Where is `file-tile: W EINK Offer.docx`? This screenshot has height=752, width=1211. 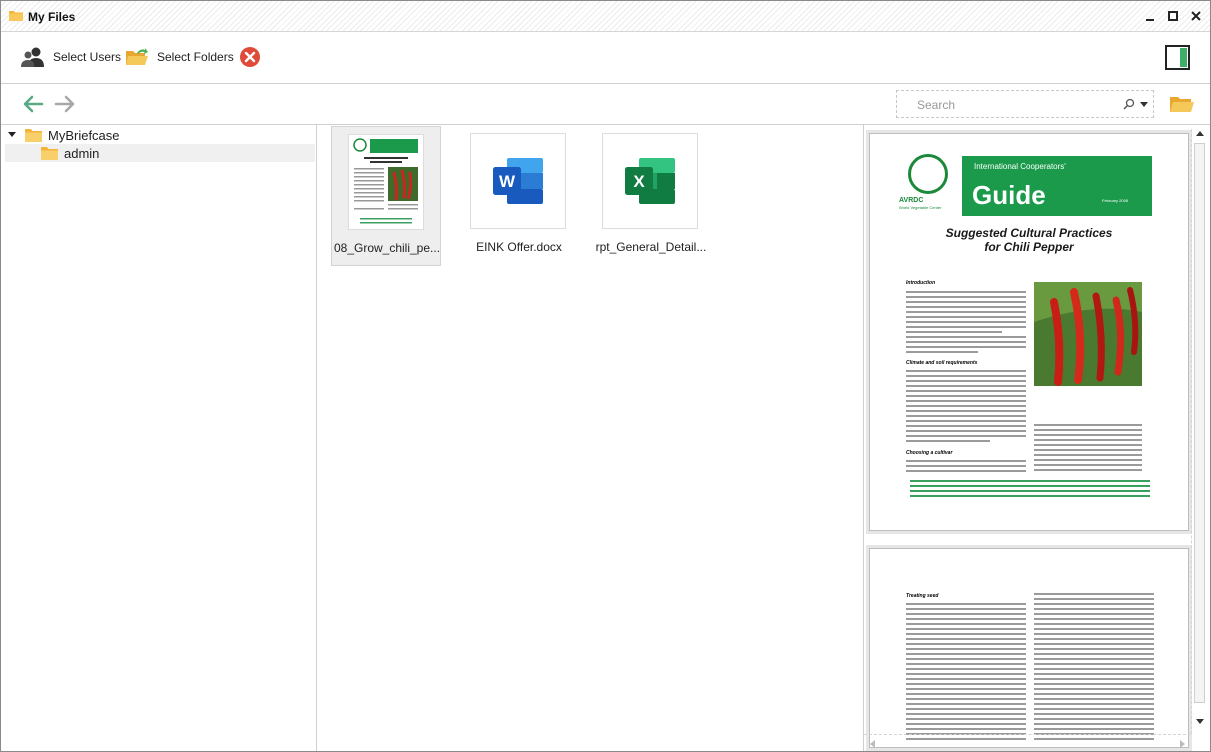 file-tile: W EINK Offer.docx is located at coordinates (510, 196).